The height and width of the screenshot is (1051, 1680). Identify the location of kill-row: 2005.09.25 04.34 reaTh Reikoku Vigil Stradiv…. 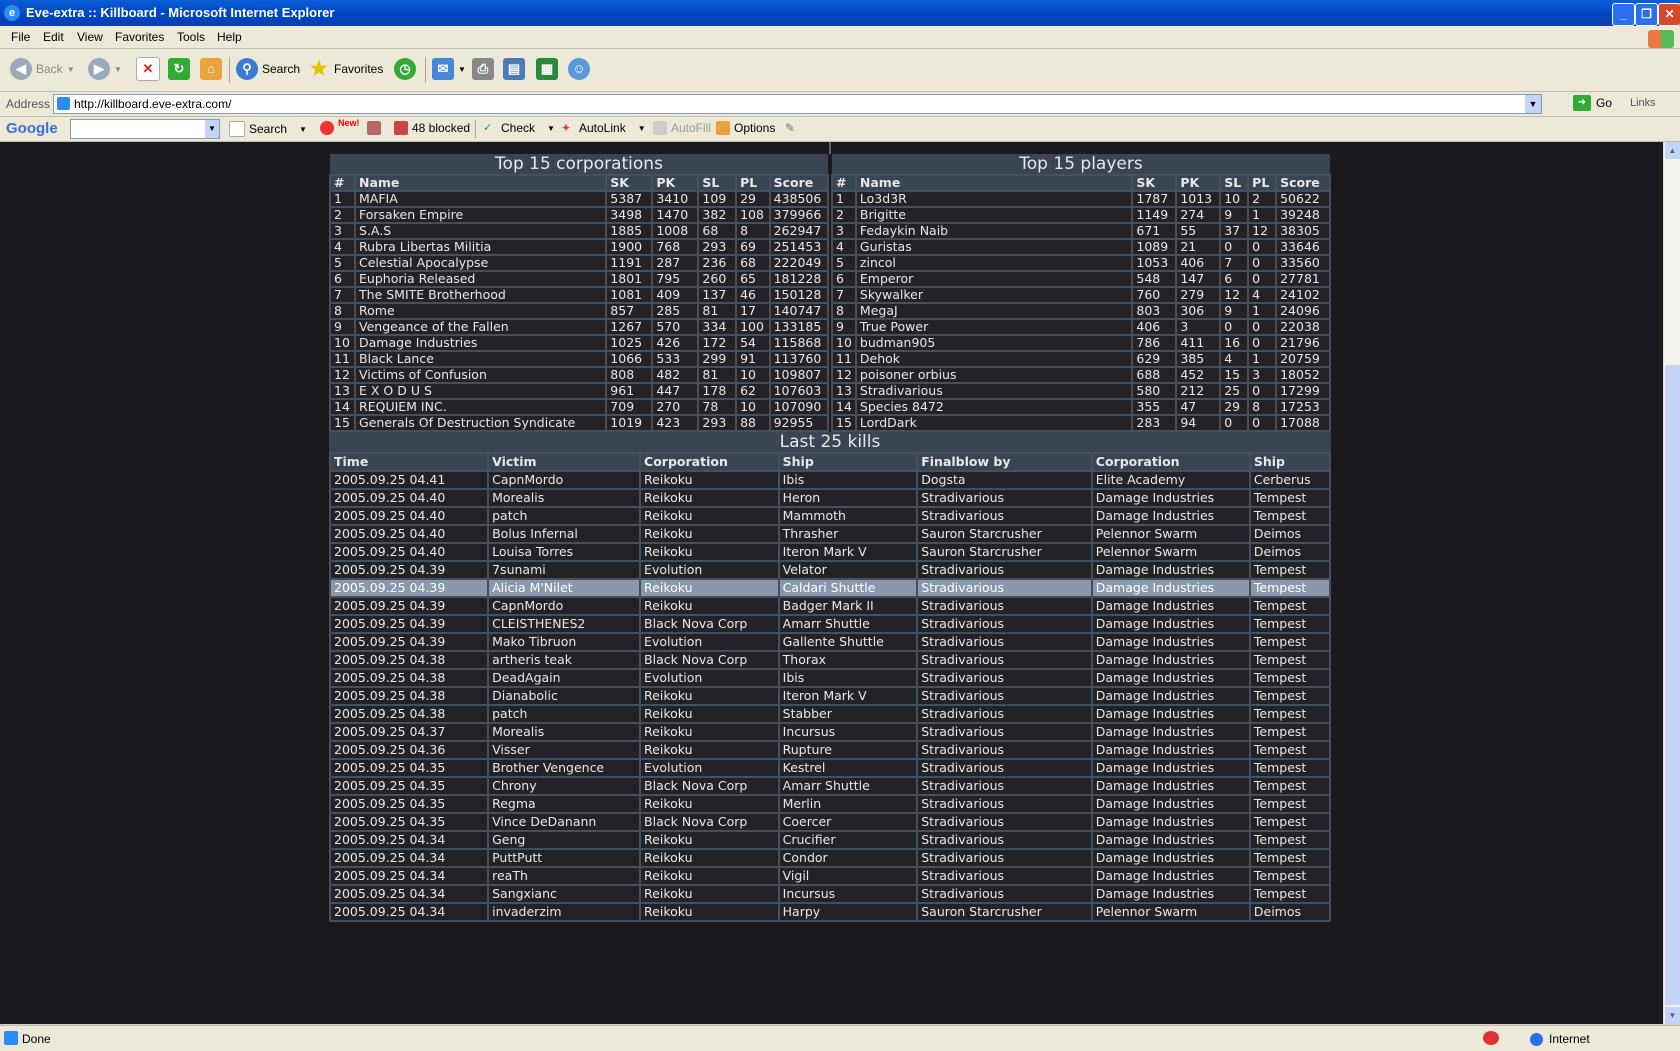
(830, 876).